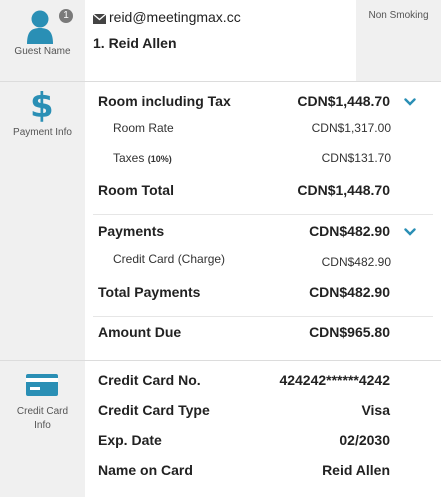 The image size is (441, 497). Describe the element at coordinates (154, 410) in the screenshot. I see `card-type-label: Credit Card Type` at that location.